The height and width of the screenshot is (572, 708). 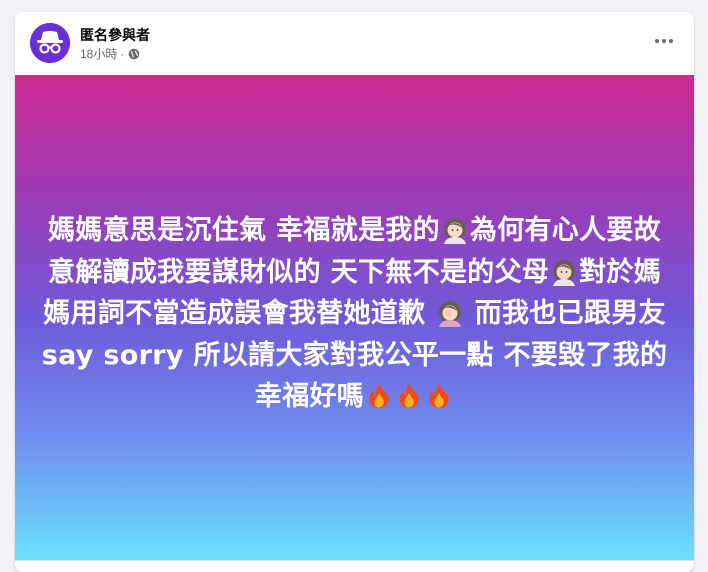 What do you see at coordinates (450, 314) in the screenshot?
I see `woman-facepalming-icon` at bounding box center [450, 314].